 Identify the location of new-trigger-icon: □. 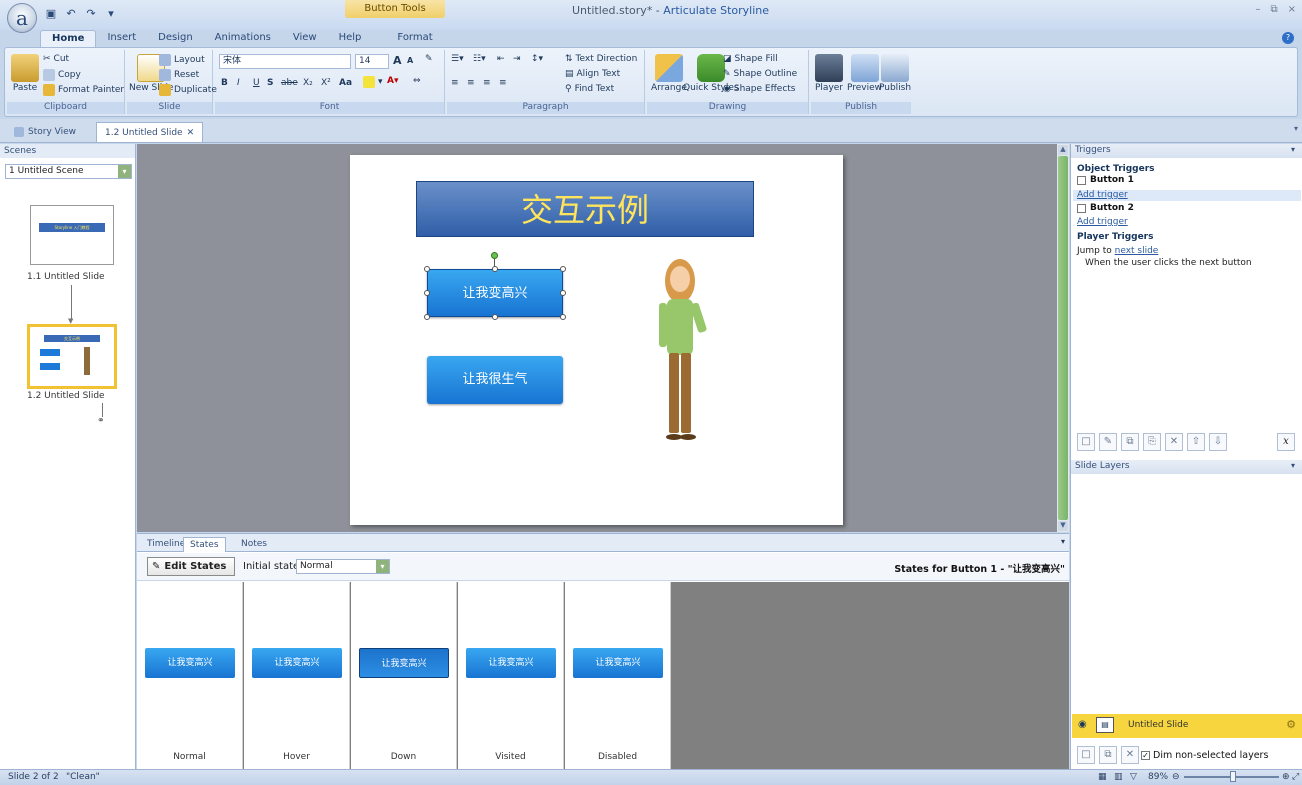
(1086, 442).